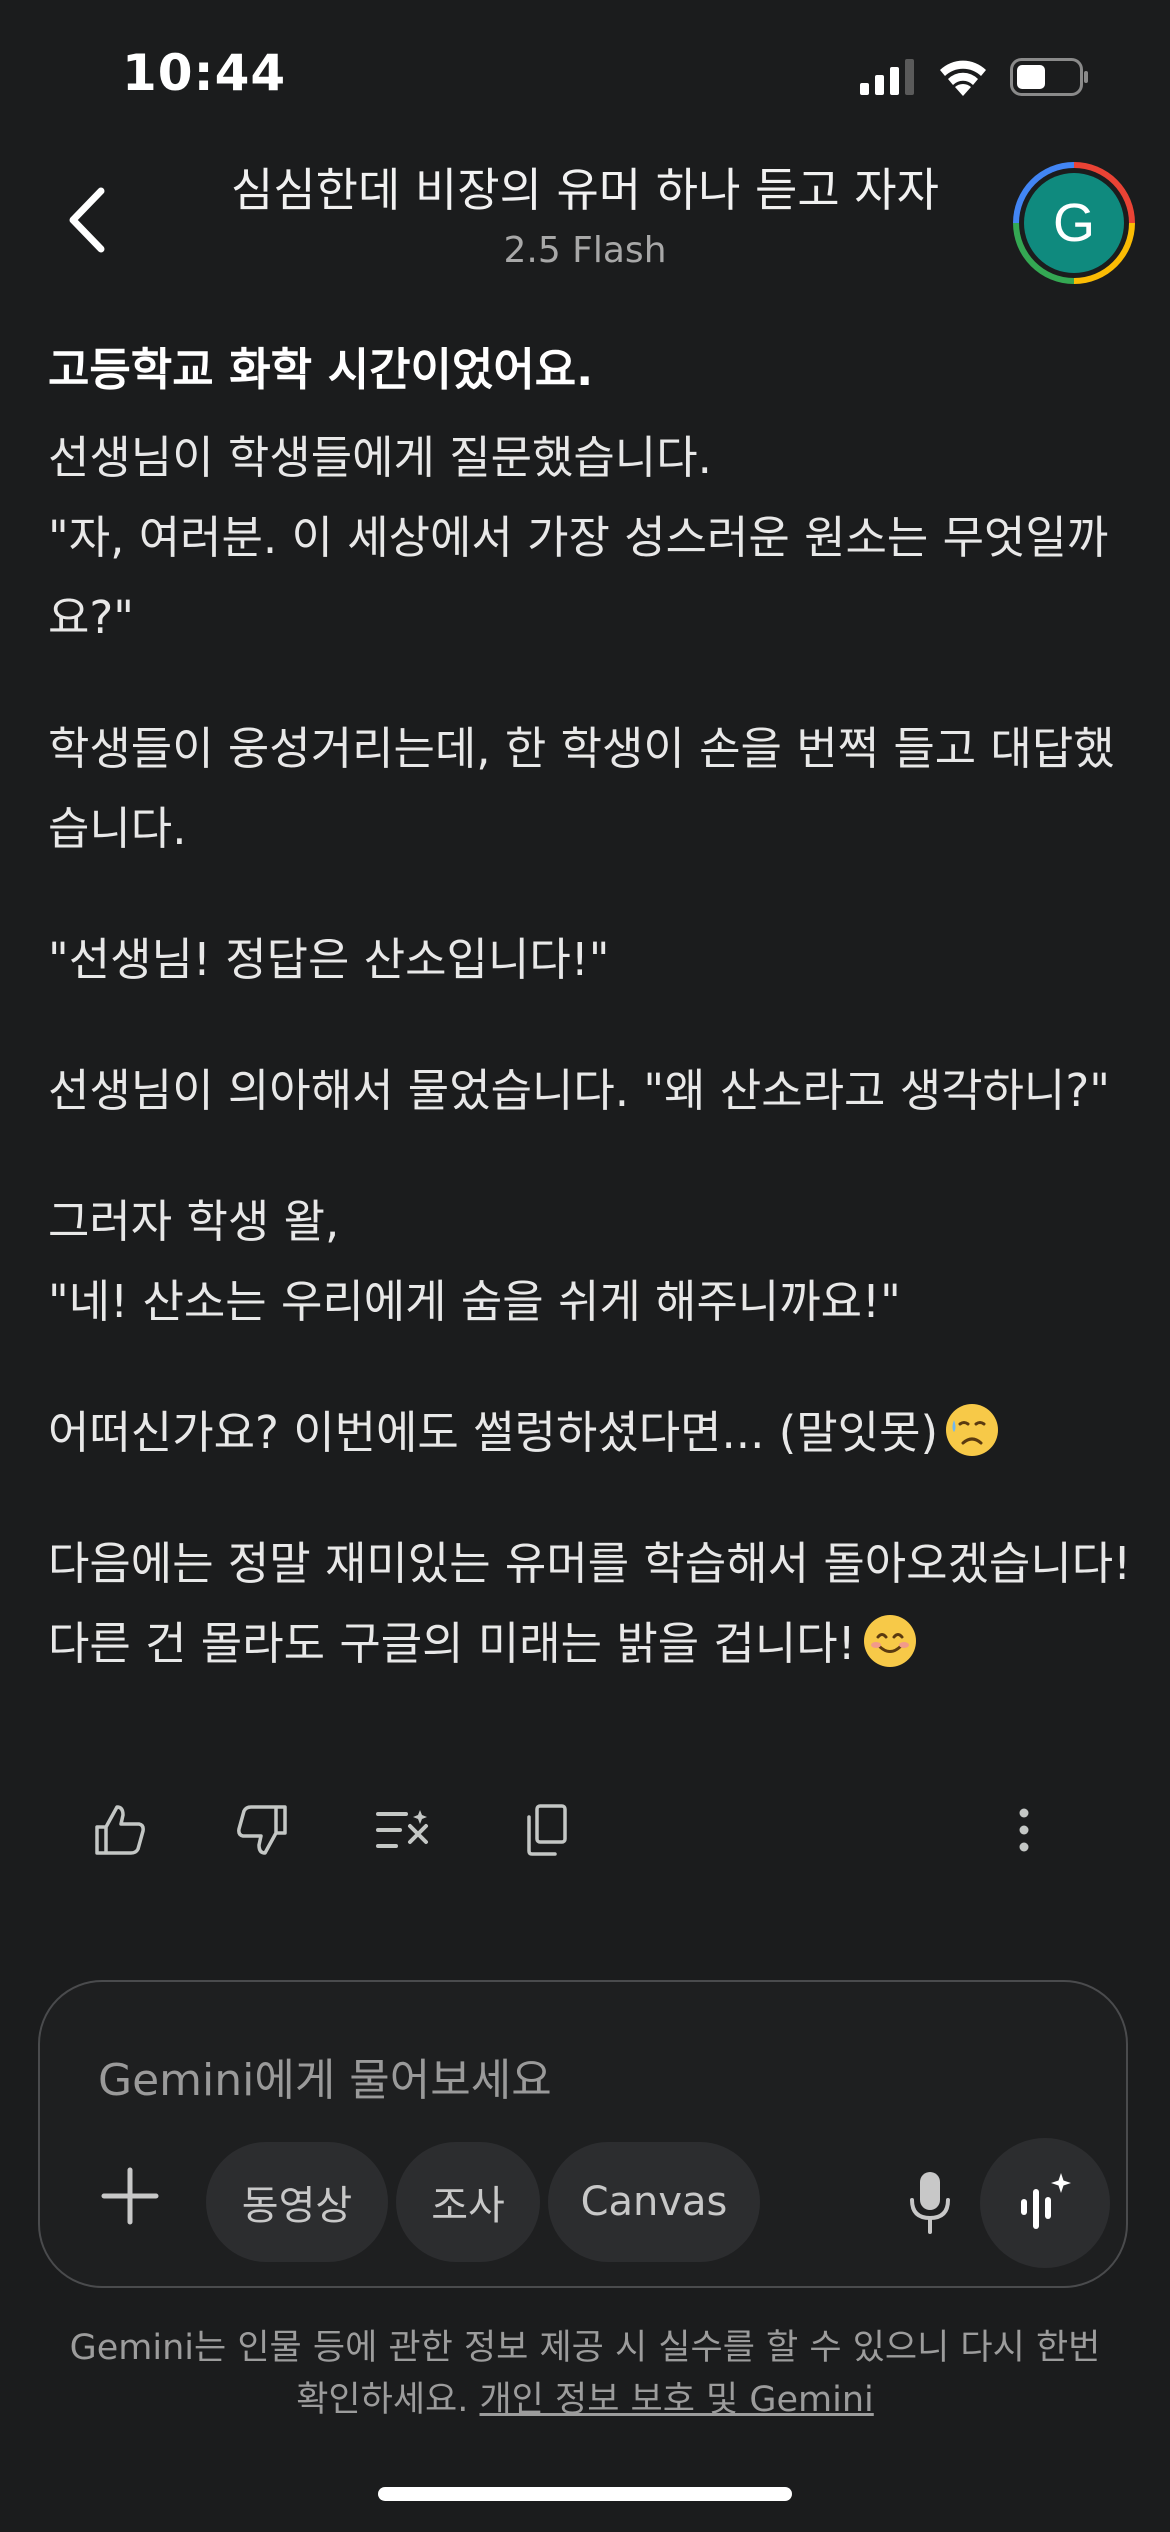 Image resolution: width=1170 pixels, height=2532 pixels. I want to click on sad-relieved-face-emoji-icon, so click(972, 1430).